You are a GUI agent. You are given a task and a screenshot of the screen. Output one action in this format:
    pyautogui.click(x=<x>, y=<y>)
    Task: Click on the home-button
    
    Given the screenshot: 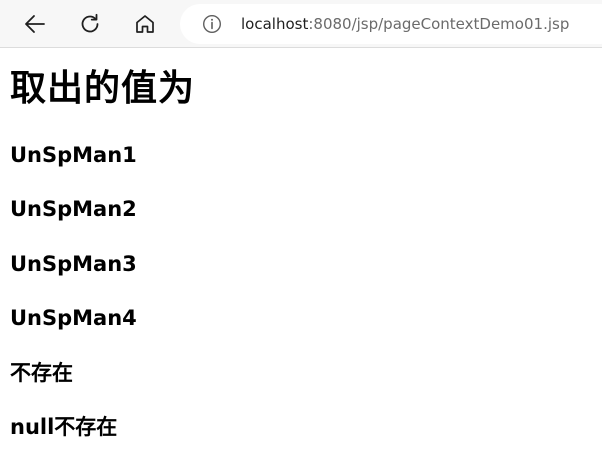 What is the action you would take?
    pyautogui.click(x=145, y=24)
    